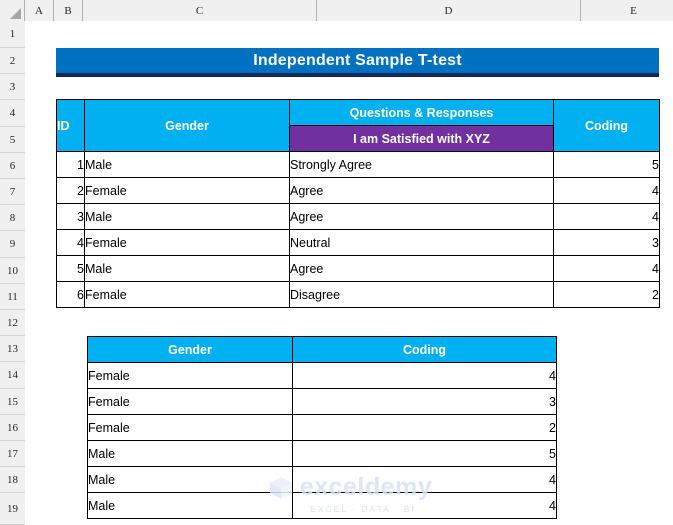  Describe the element at coordinates (12, 454) in the screenshot. I see `row-header-17: 17` at that location.